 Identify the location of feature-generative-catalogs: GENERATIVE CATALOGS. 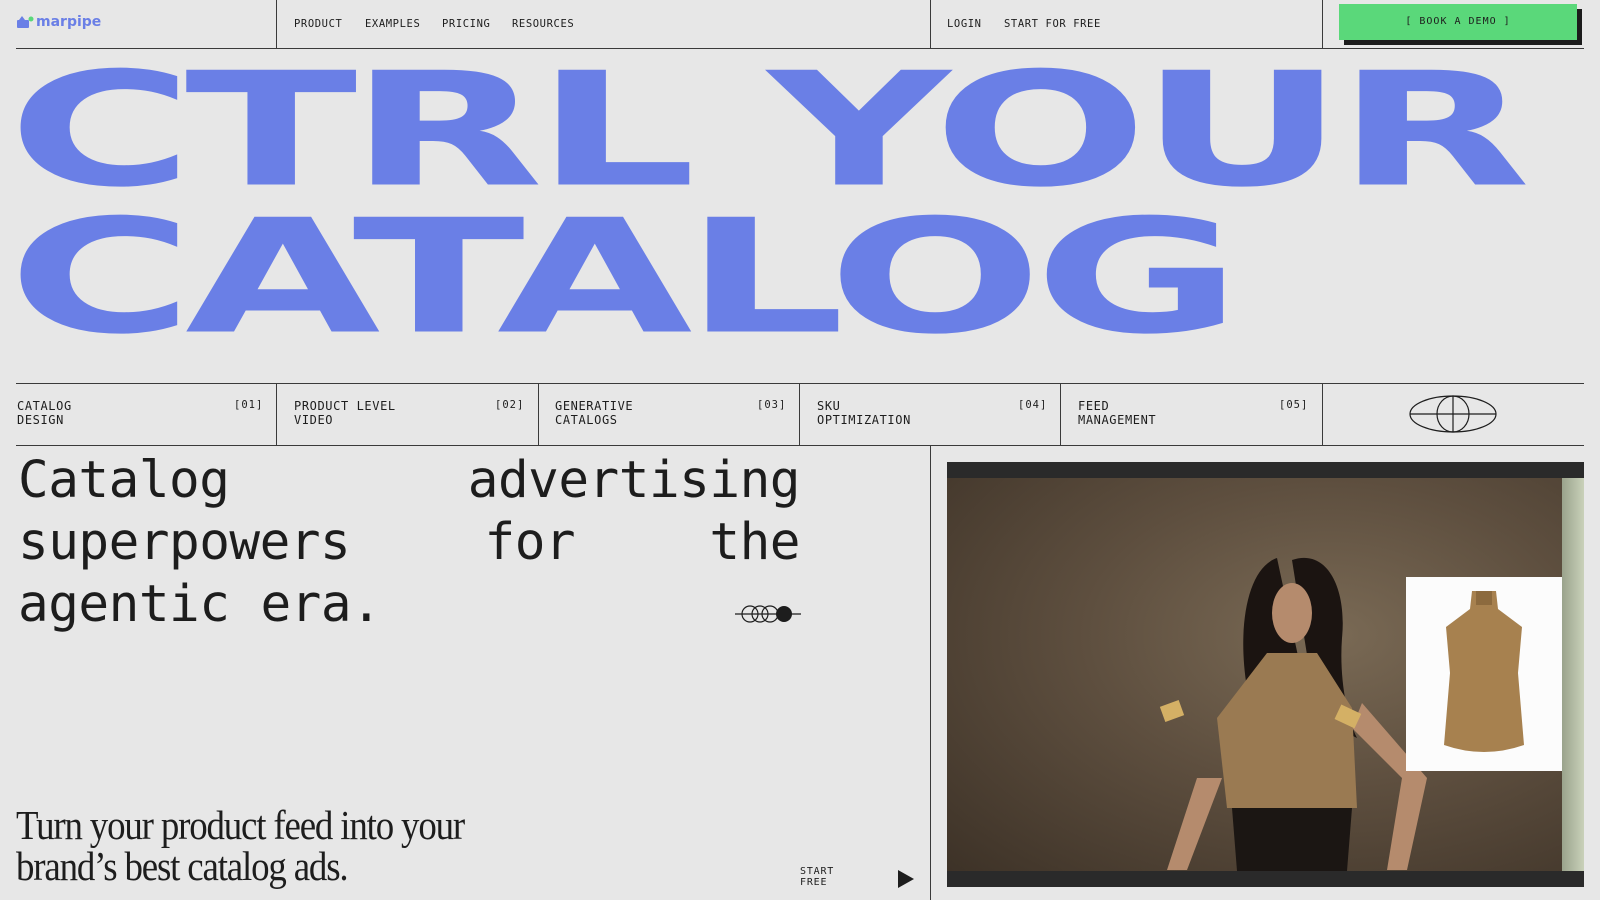
(594, 413).